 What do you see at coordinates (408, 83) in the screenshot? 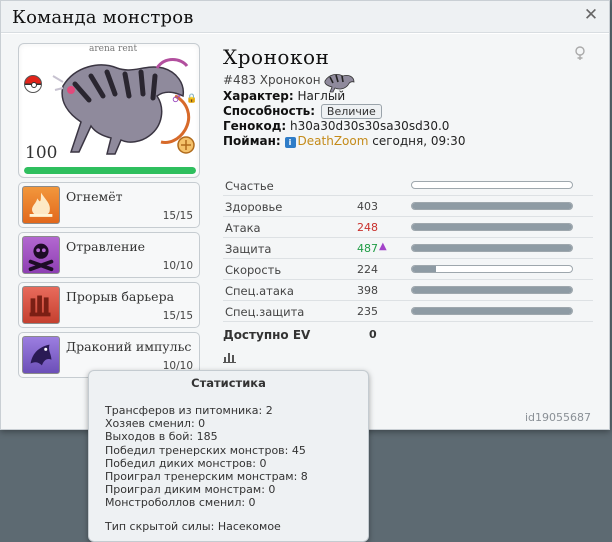
I see `monster-number-row: #483 Хронокон` at bounding box center [408, 83].